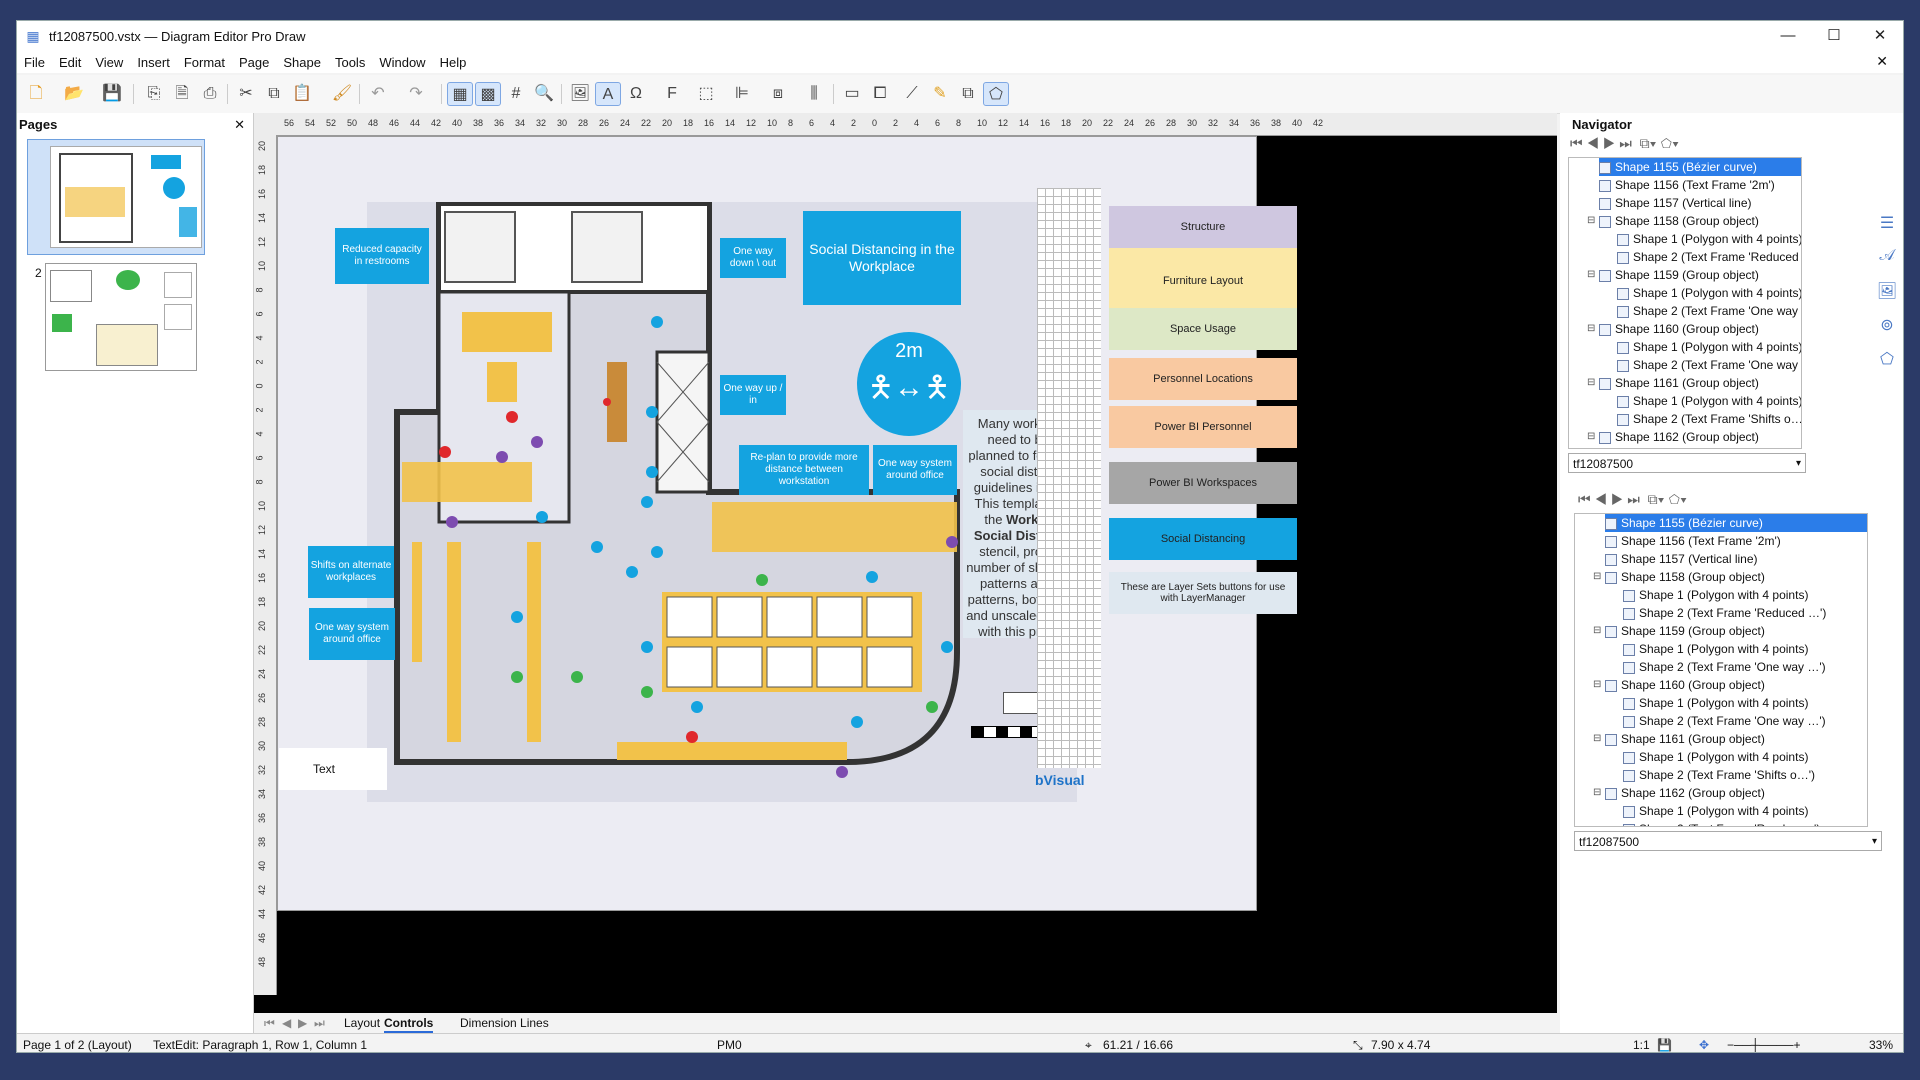  I want to click on menu-page: Page, so click(254, 62).